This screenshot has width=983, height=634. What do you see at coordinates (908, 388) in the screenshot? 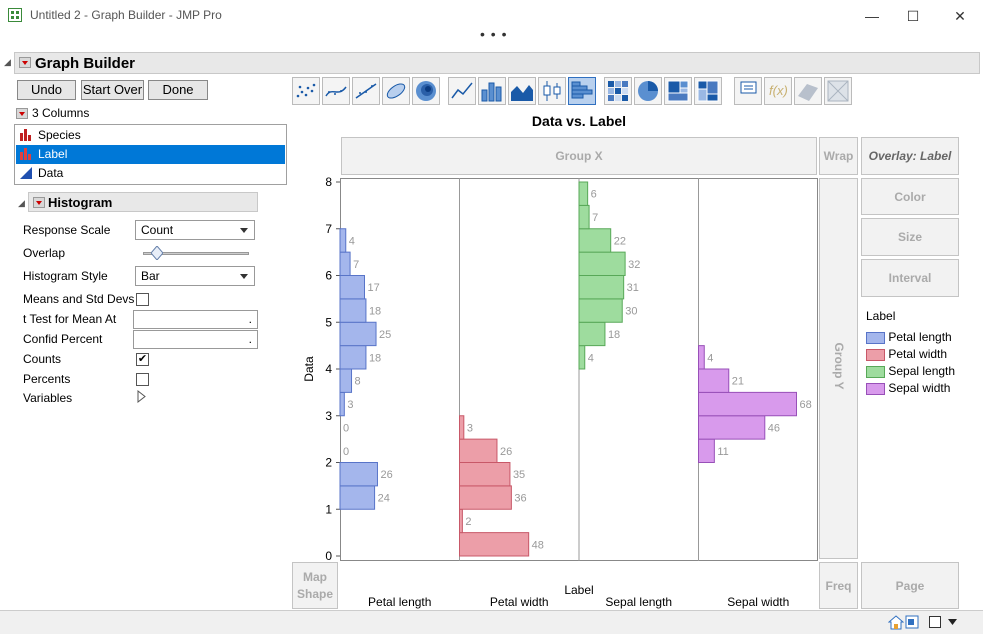
I see `legend-item: Sepal width` at bounding box center [908, 388].